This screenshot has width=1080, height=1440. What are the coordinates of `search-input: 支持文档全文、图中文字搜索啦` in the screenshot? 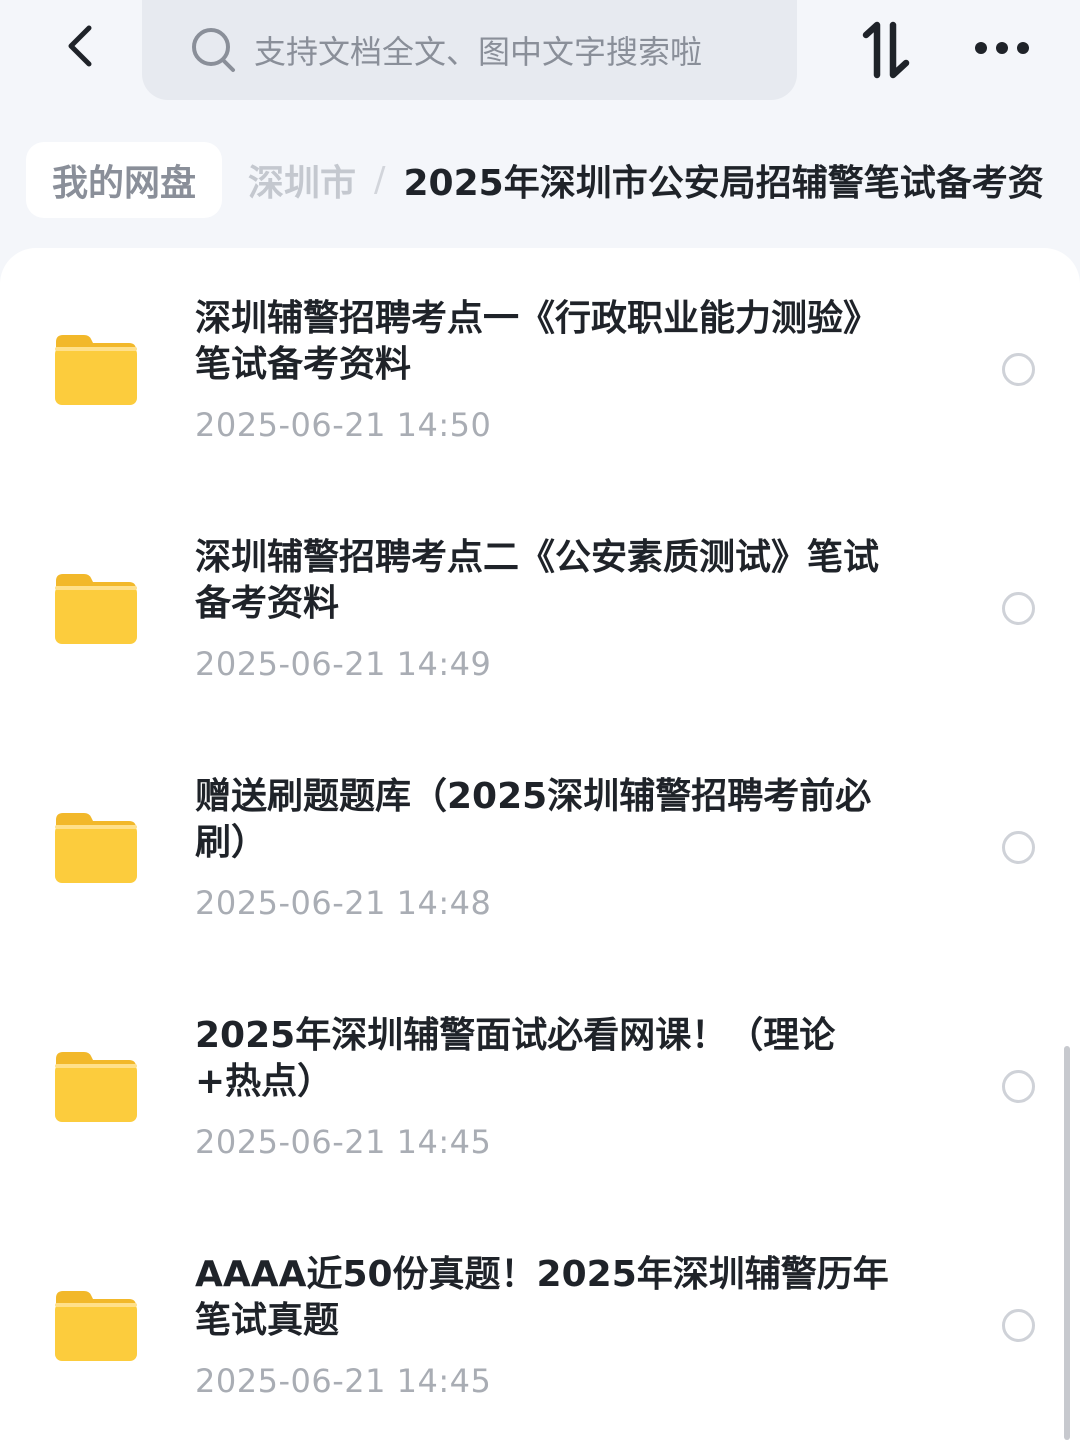 It's located at (469, 50).